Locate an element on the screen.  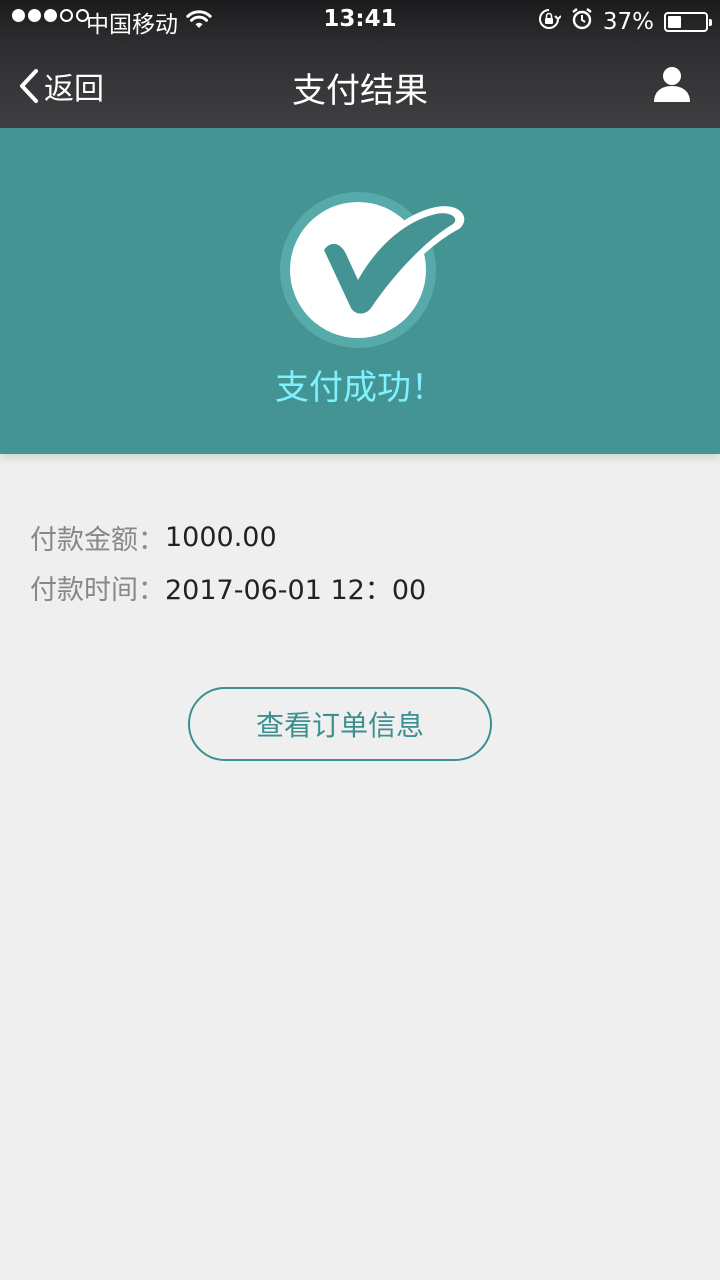
battery-percent: 37% is located at coordinates (628, 22).